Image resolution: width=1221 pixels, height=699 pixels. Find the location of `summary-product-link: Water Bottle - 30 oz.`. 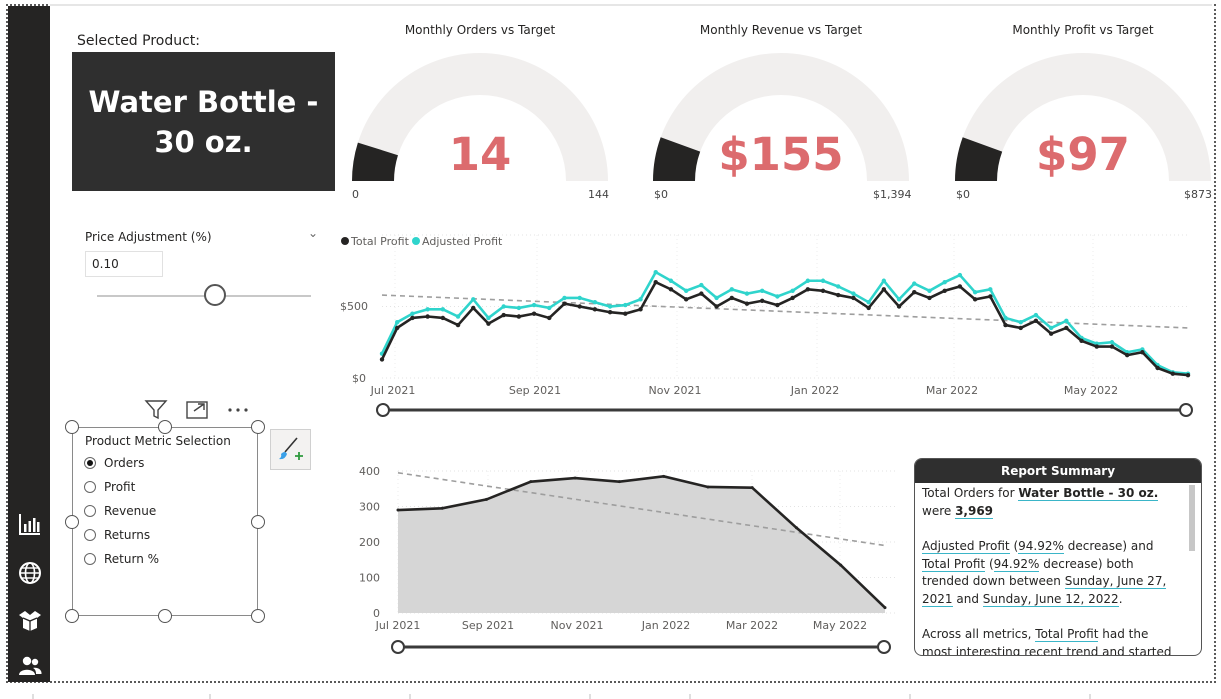

summary-product-link: Water Bottle - 30 oz. is located at coordinates (1088, 493).